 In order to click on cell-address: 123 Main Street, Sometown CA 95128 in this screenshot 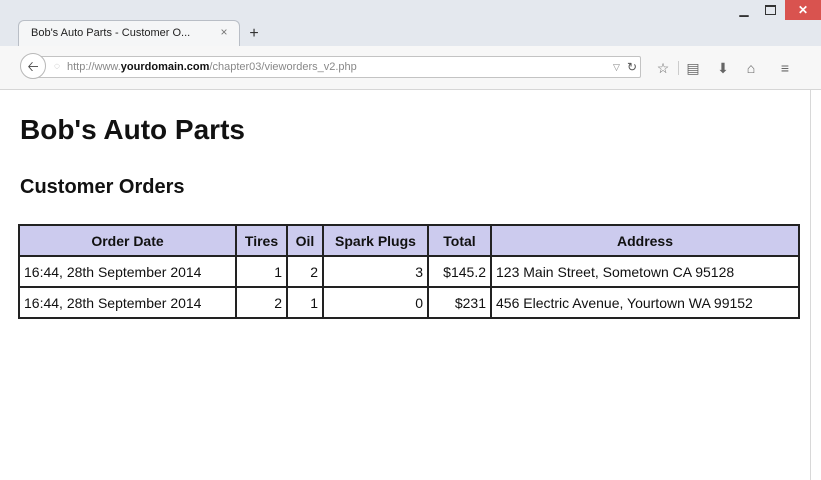, I will do `click(645, 271)`.